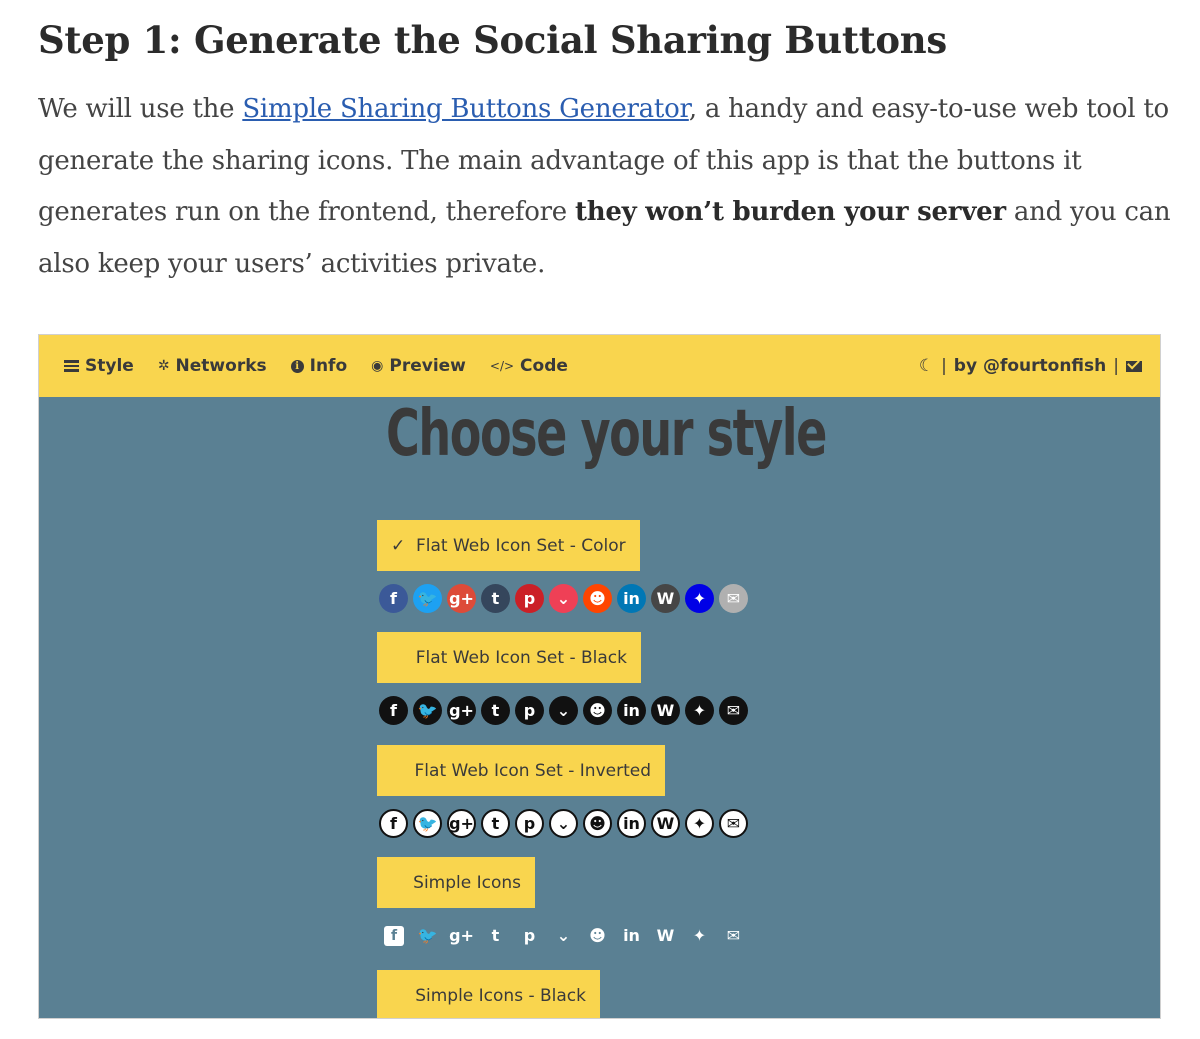  Describe the element at coordinates (109, 366) in the screenshot. I see `nav-style-label: Style` at that location.